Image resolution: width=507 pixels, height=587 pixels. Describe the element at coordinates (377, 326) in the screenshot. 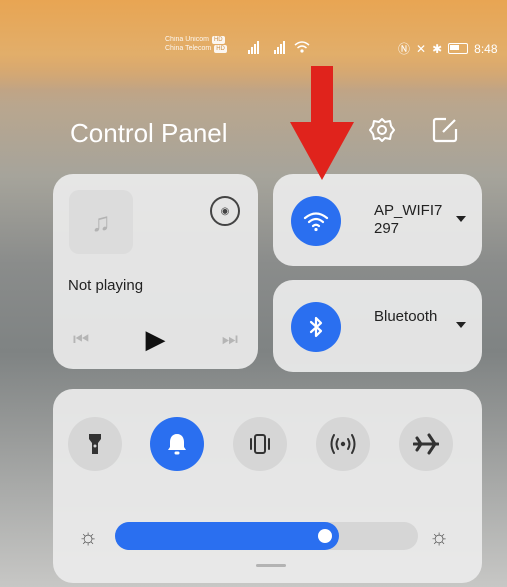

I see `bluetooth-card: Bluetooth` at that location.